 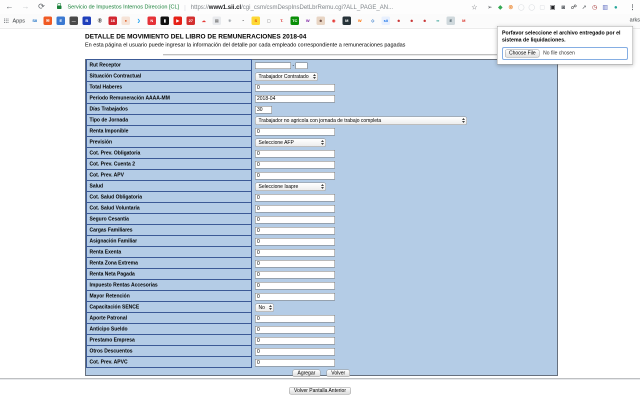 What do you see at coordinates (282, 21) in the screenshot?
I see `bookmark-item: T.` at bounding box center [282, 21].